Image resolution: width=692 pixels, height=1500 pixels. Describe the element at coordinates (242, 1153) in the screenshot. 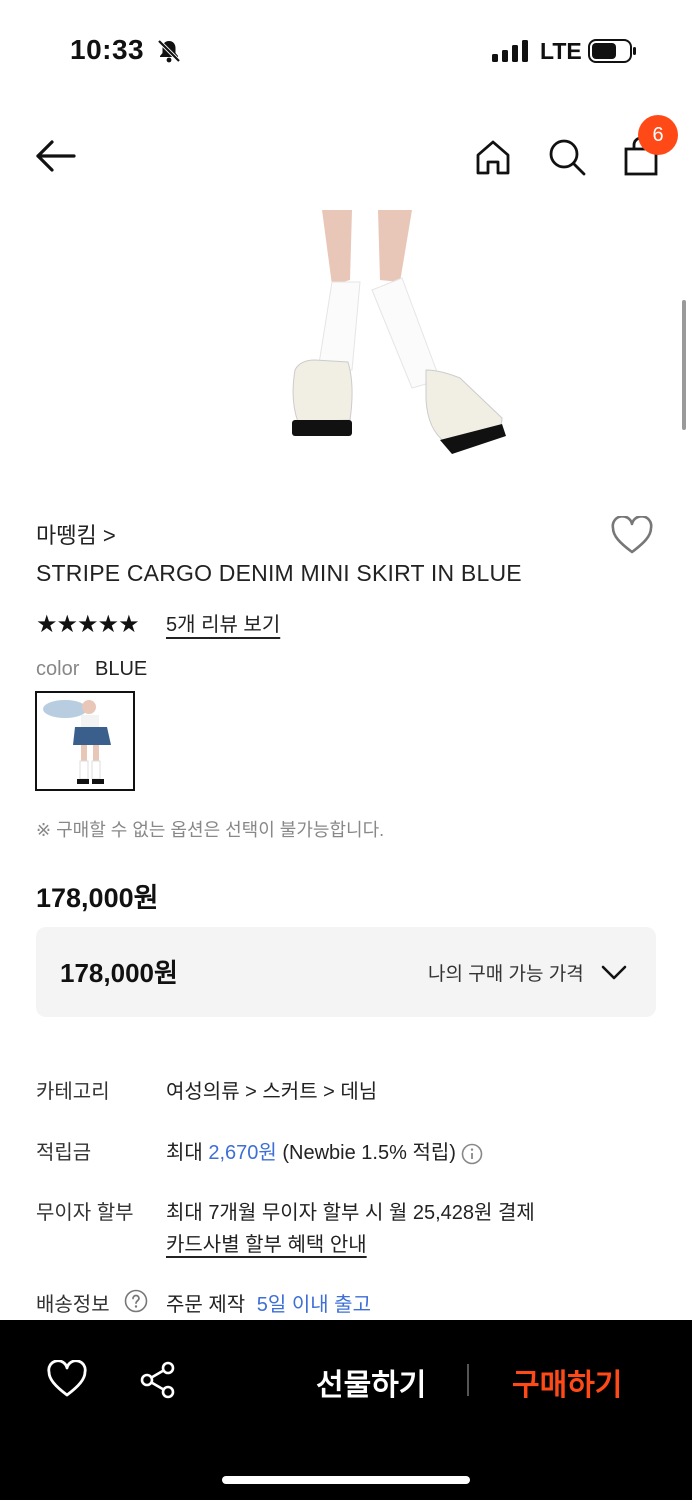

I see `points-amount: 2,670원` at that location.